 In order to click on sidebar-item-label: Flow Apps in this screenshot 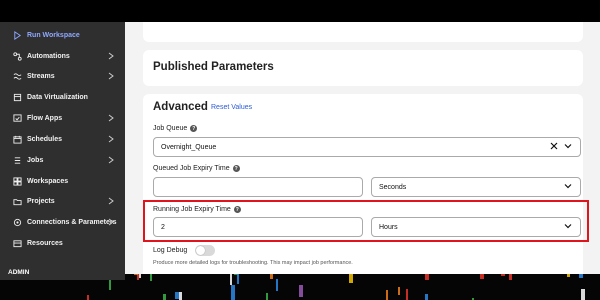, I will do `click(45, 118)`.